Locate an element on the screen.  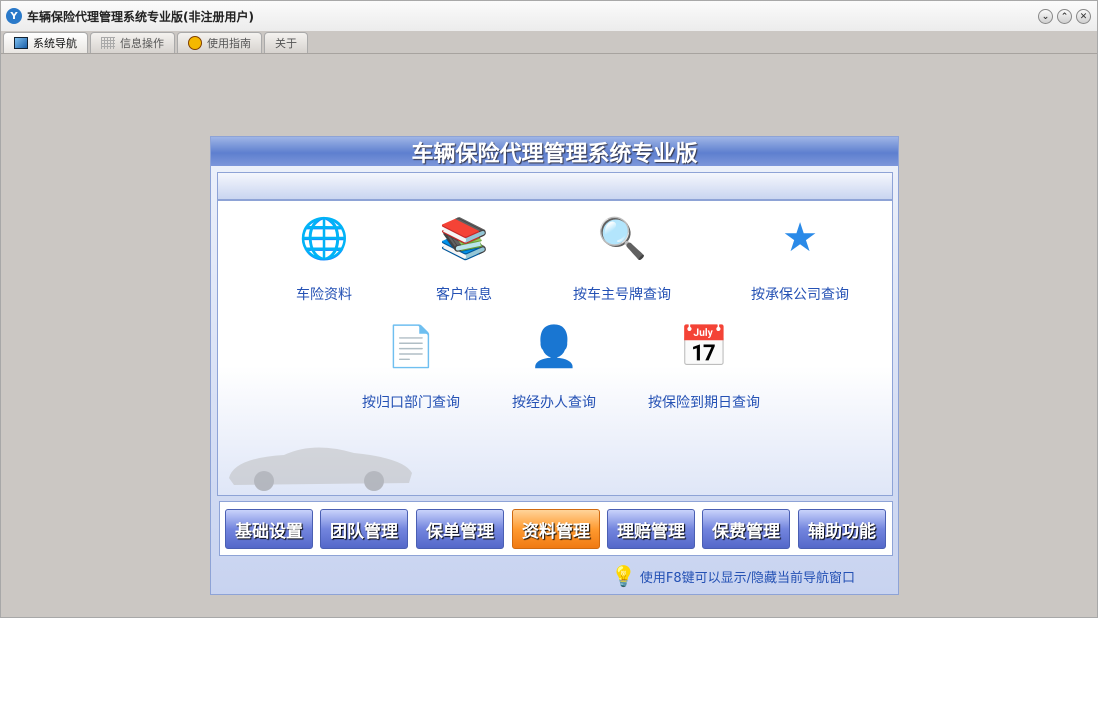
item-query-by-plate: 🔍 按车主号牌查询 is located at coordinates (622, 257).